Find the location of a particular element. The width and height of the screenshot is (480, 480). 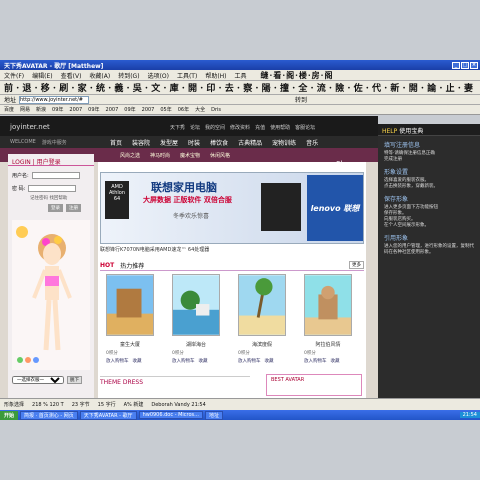

window-titlebar: 天下秀AVATAR - 歌厅 [Matthew] _ □ × is located at coordinates (240, 65).